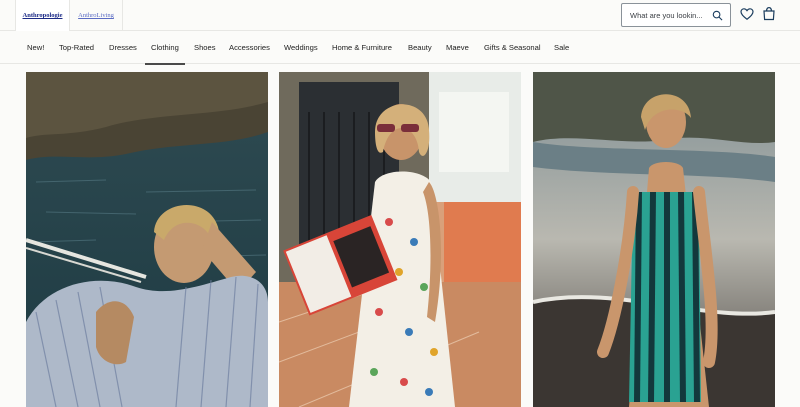 This screenshot has height=407, width=800. Describe the element at coordinates (400, 15) in the screenshot. I see `top-bar: Anthropologie AnthroLiving` at that location.